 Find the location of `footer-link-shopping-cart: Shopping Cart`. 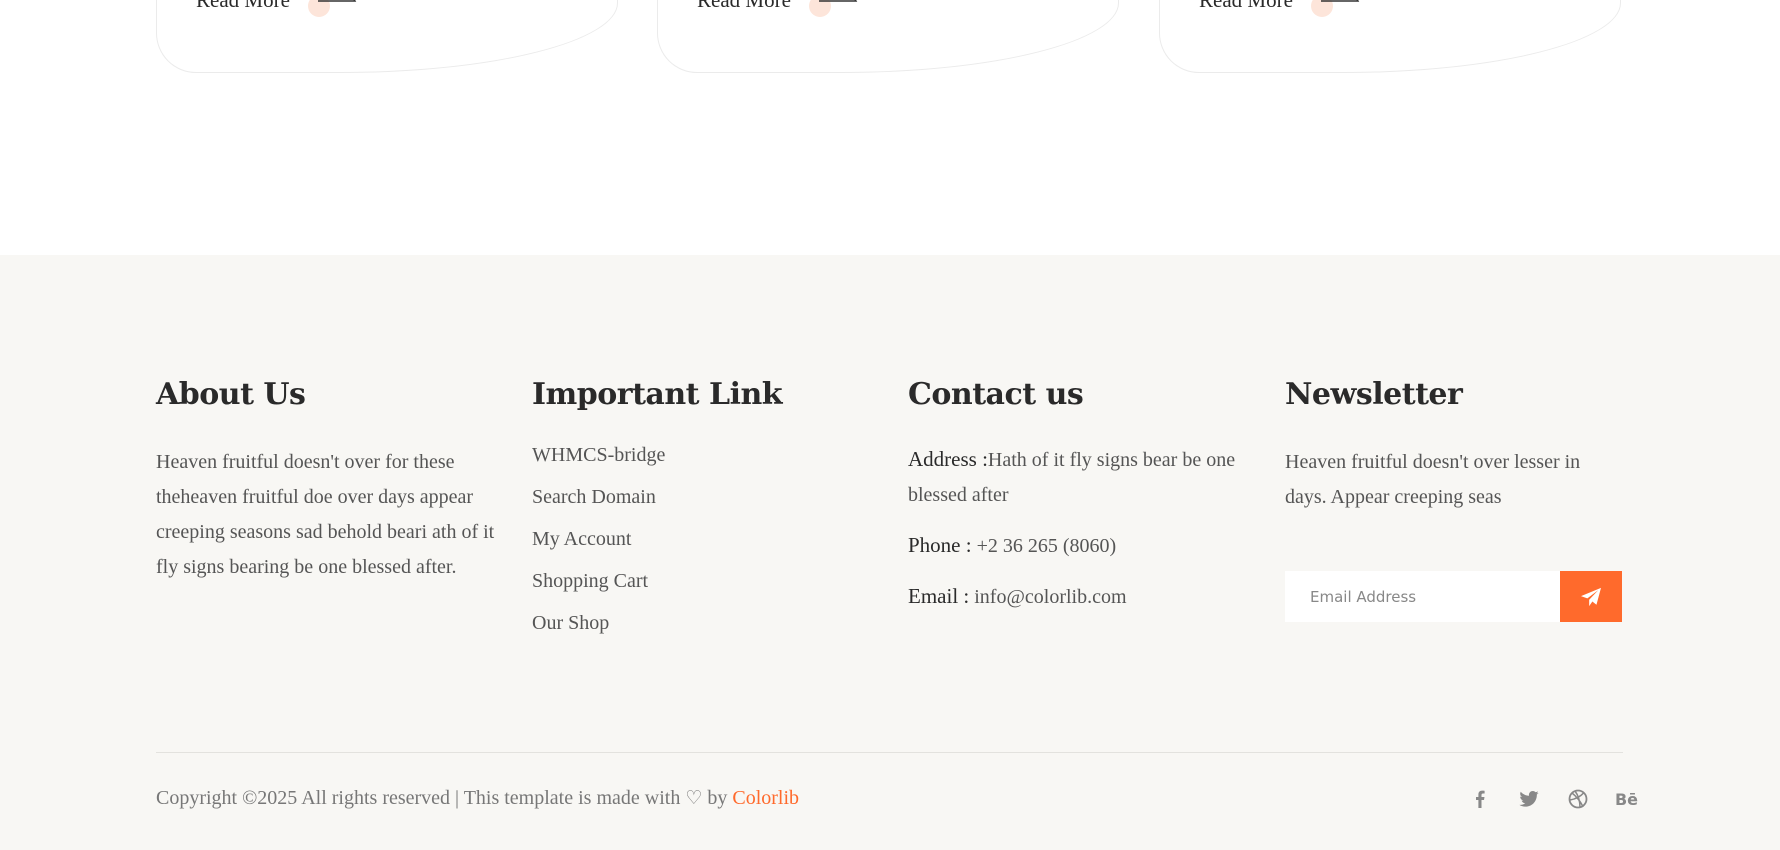

footer-link-shopping-cart: Shopping Cart is located at coordinates (692, 587).